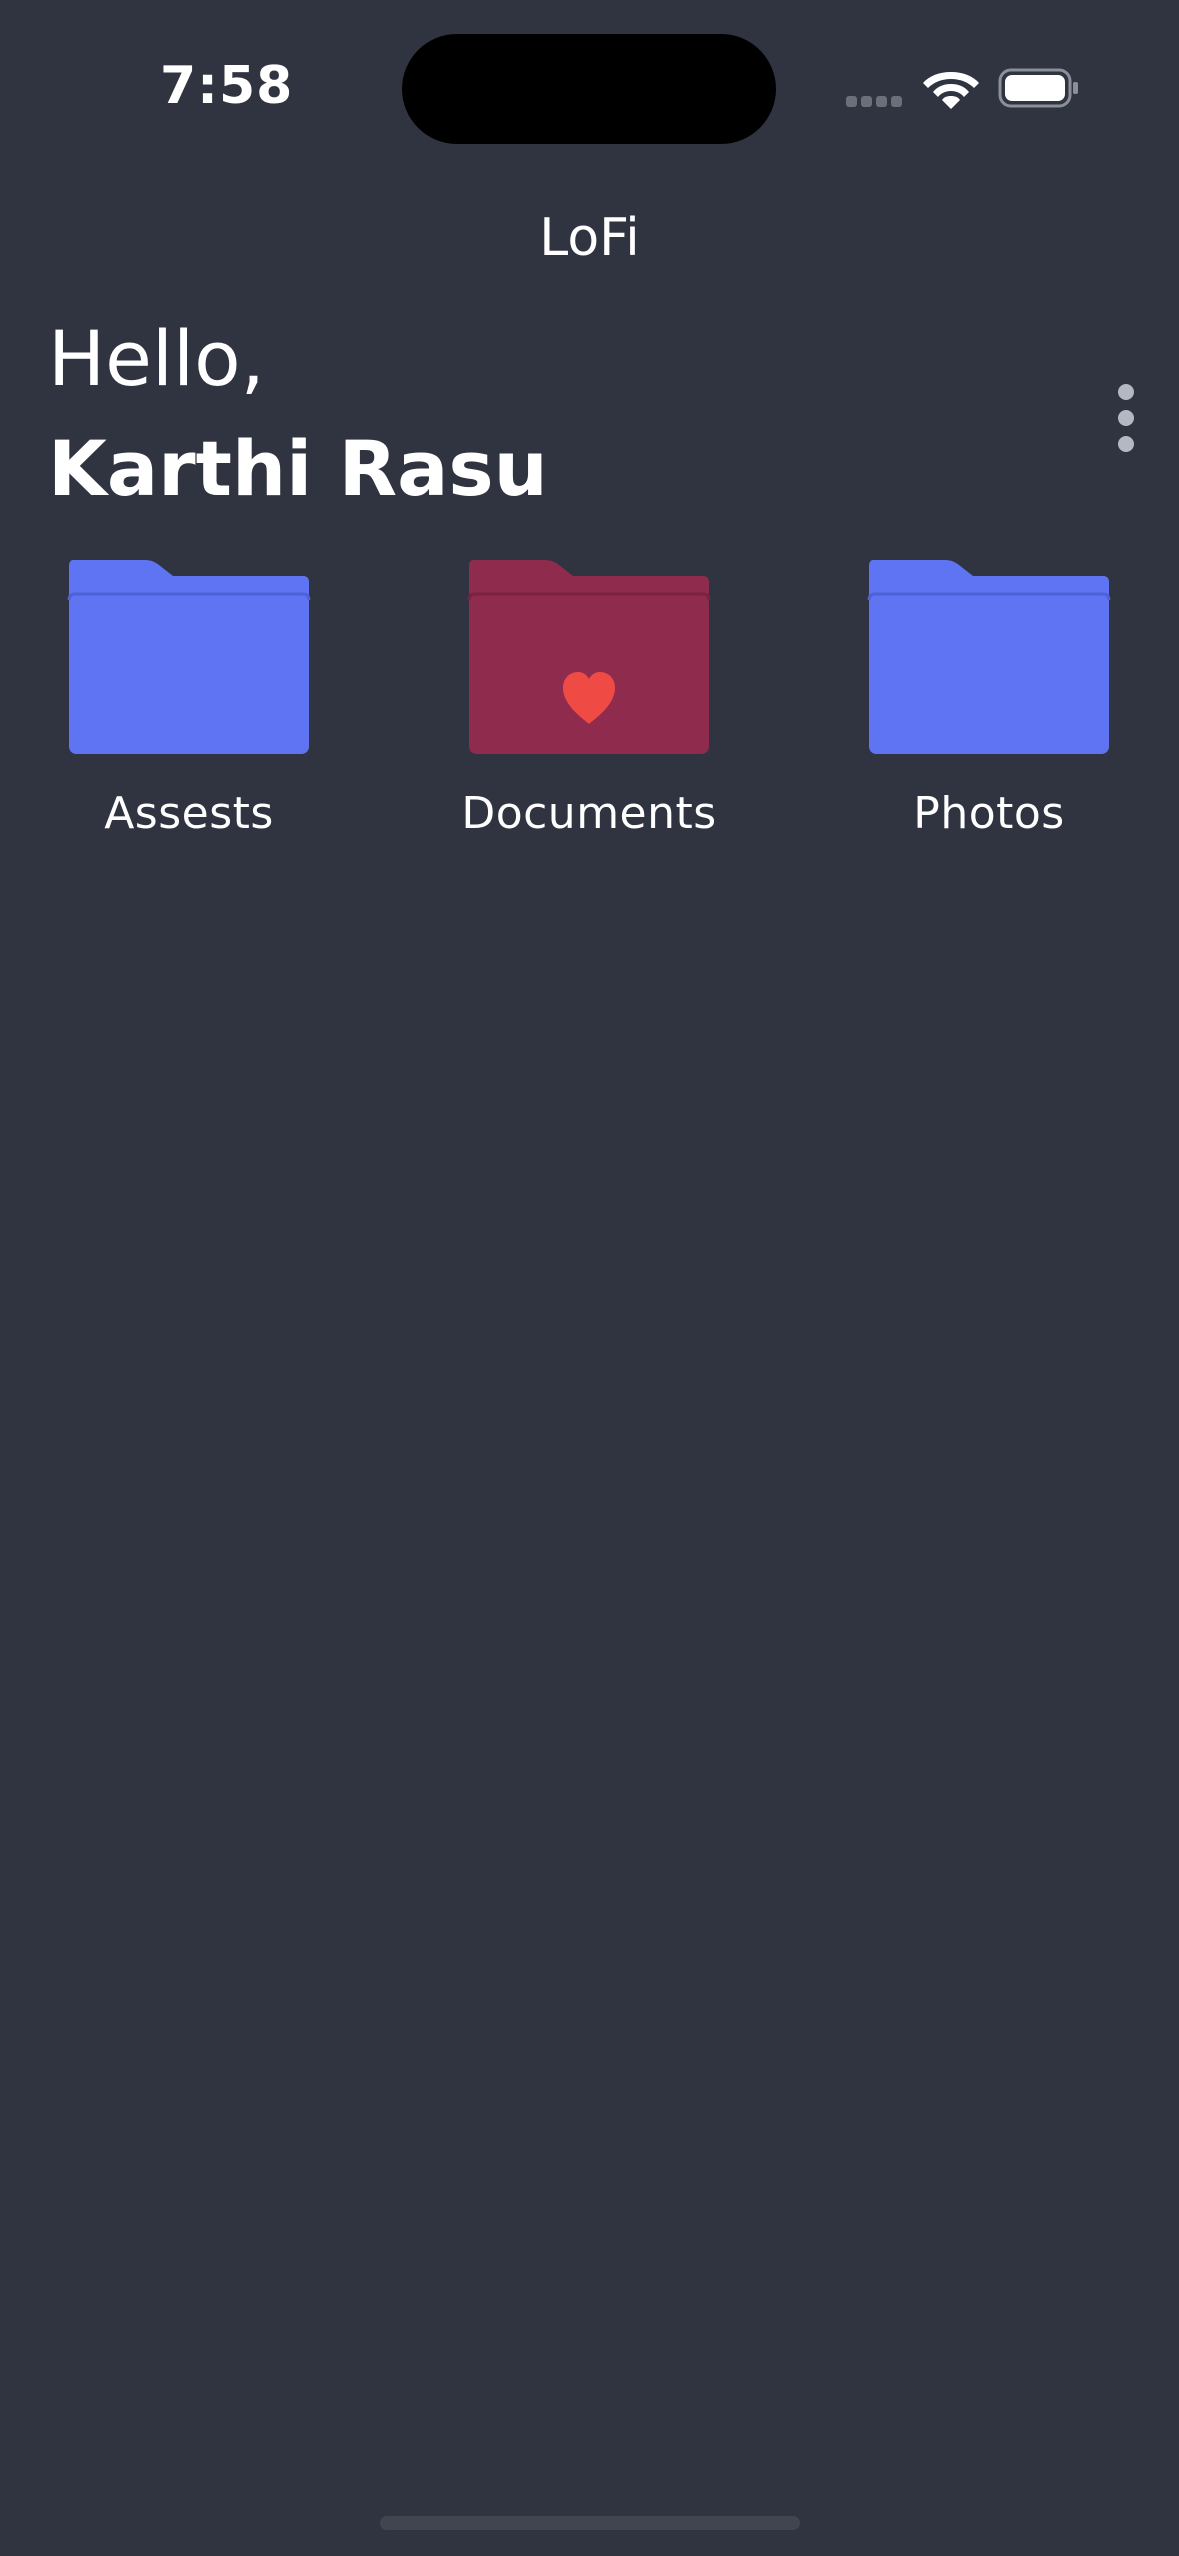 The image size is (1179, 2556). Describe the element at coordinates (951, 90) in the screenshot. I see `wifi-icon` at that location.